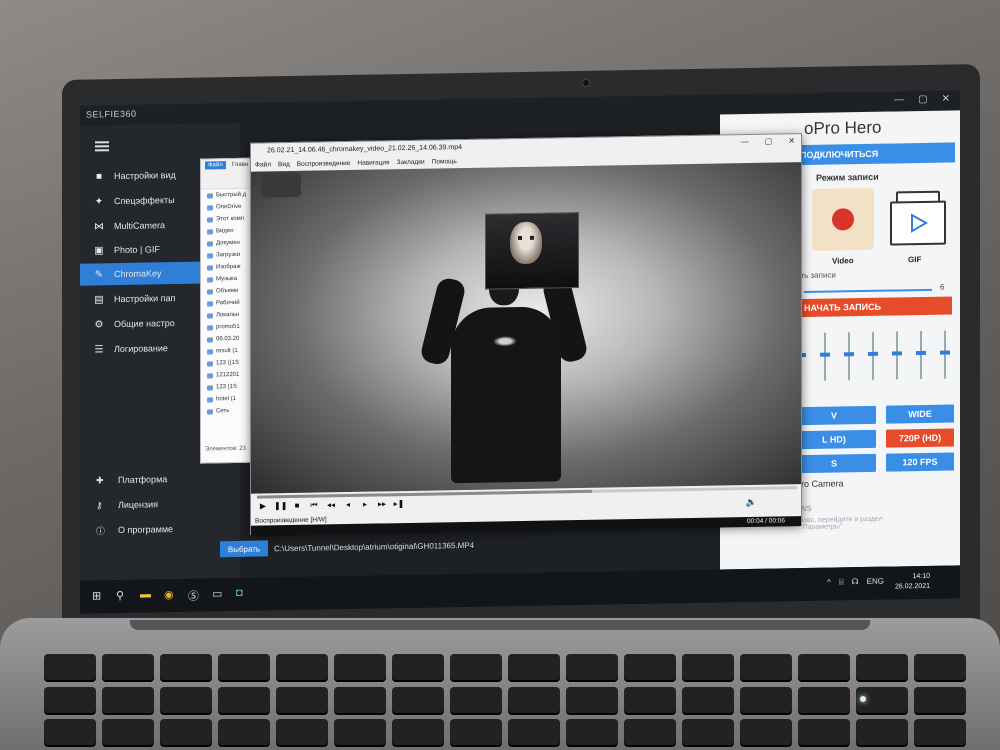 The width and height of the screenshot is (1000, 750). Describe the element at coordinates (586, 82) in the screenshot. I see `webcam-icon` at that location.